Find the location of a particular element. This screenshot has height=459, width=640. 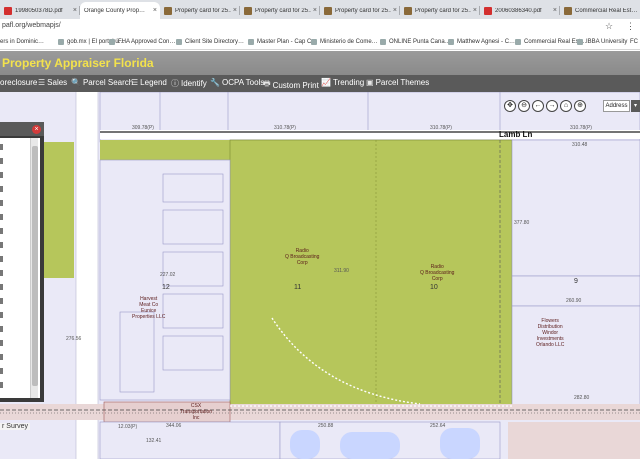

scrollbar-thumb is located at coordinates (35, 266).